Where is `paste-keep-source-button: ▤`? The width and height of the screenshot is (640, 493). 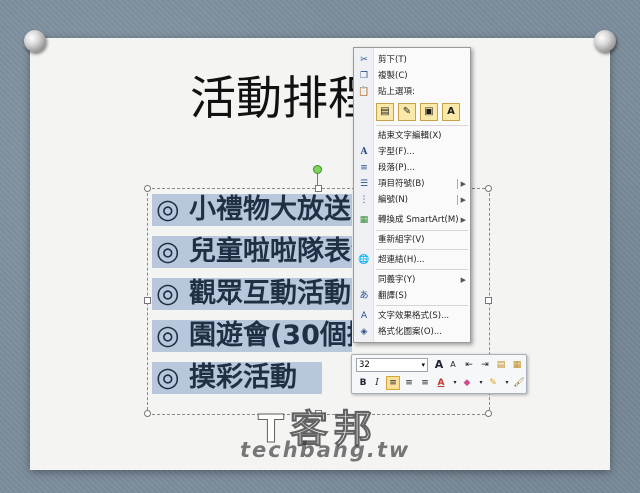 paste-keep-source-button: ▤ is located at coordinates (385, 112).